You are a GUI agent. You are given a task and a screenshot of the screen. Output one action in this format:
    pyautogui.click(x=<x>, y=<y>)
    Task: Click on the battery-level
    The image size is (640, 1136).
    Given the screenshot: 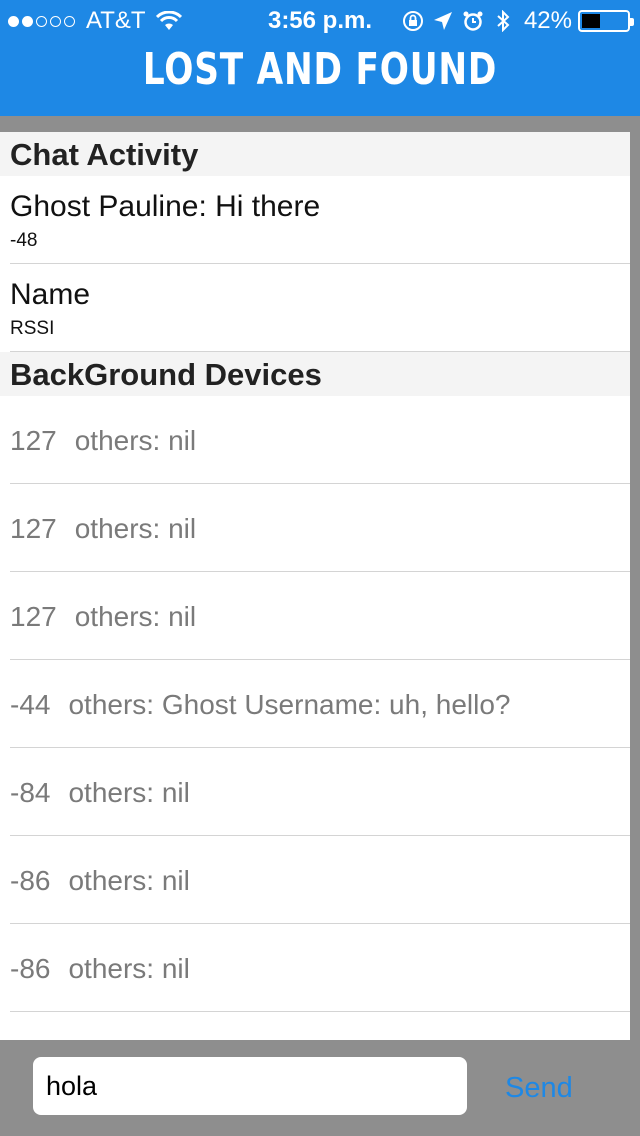 What is the action you would take?
    pyautogui.click(x=591, y=21)
    